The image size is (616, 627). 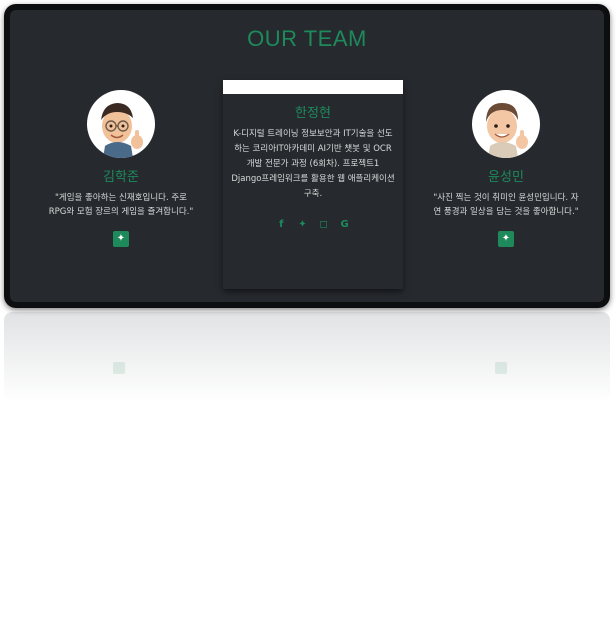 I want to click on google-icon: G, so click(x=345, y=225).